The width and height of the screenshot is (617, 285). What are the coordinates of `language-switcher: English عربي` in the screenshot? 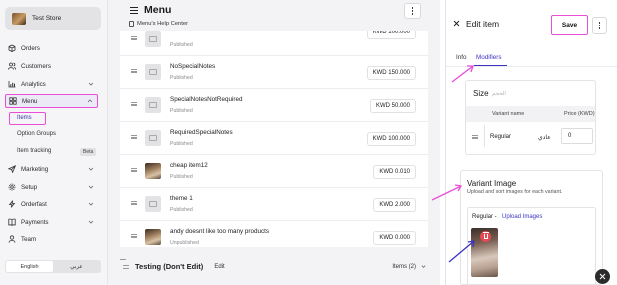 It's located at (53, 266).